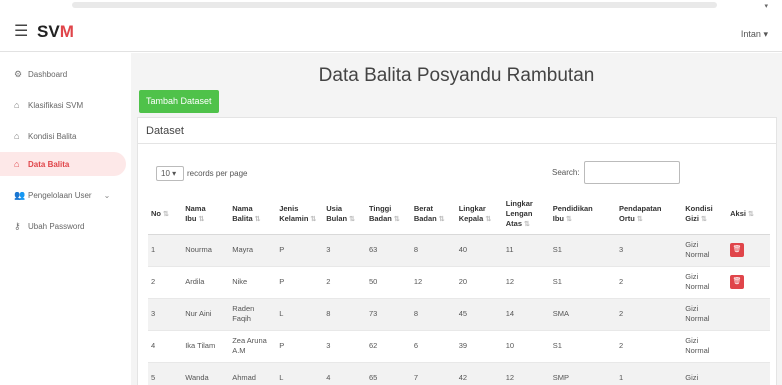 The image size is (782, 385). I want to click on column-header-label: Pendidikan Ibu, so click(572, 213).